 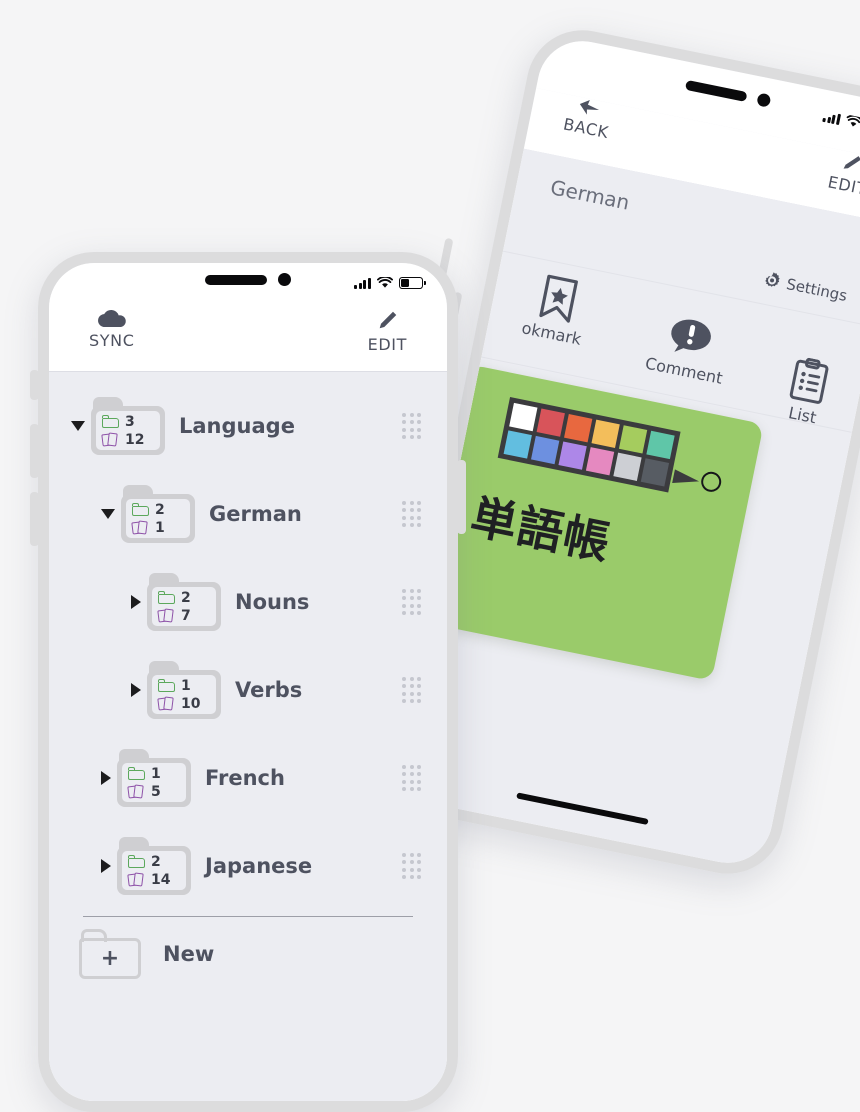 I want to click on phone-1-status-icons, so click(x=390, y=283).